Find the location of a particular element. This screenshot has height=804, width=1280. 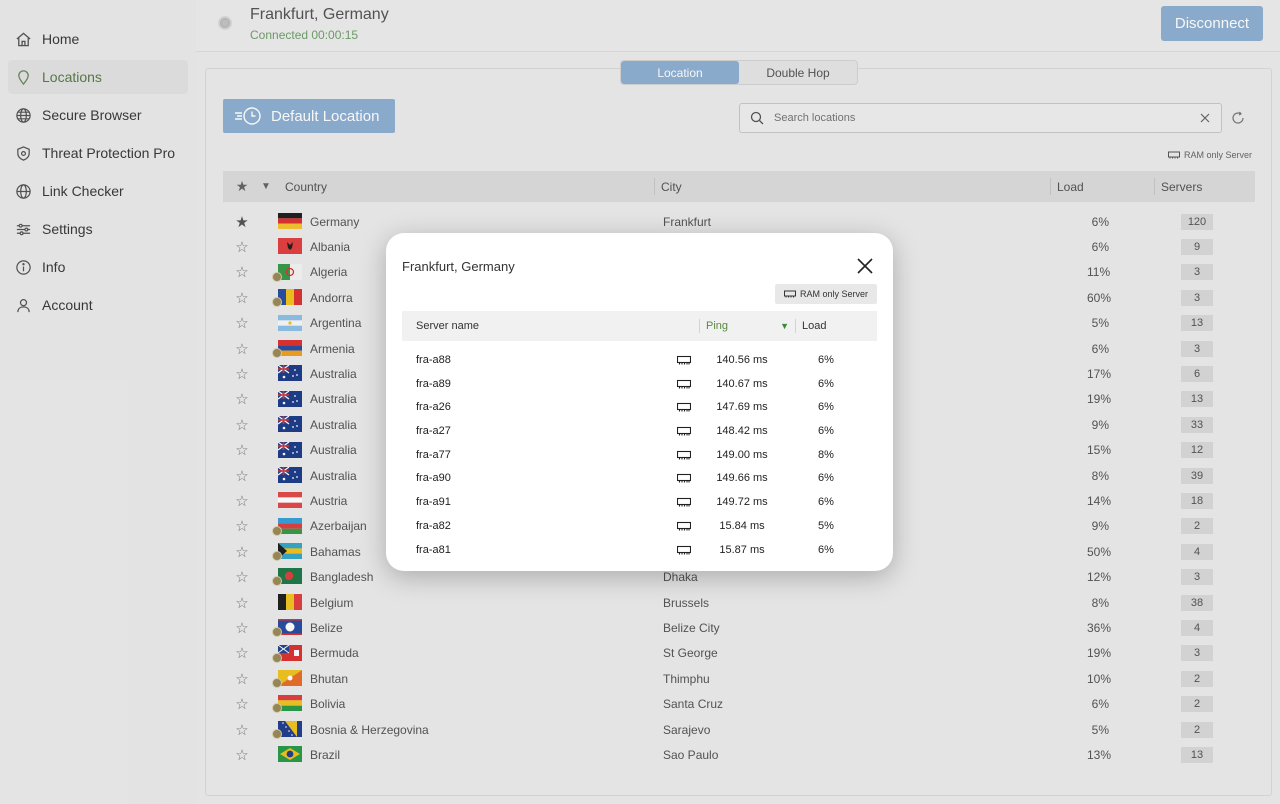

server-ping: 149.66 ms is located at coordinates (742, 478).